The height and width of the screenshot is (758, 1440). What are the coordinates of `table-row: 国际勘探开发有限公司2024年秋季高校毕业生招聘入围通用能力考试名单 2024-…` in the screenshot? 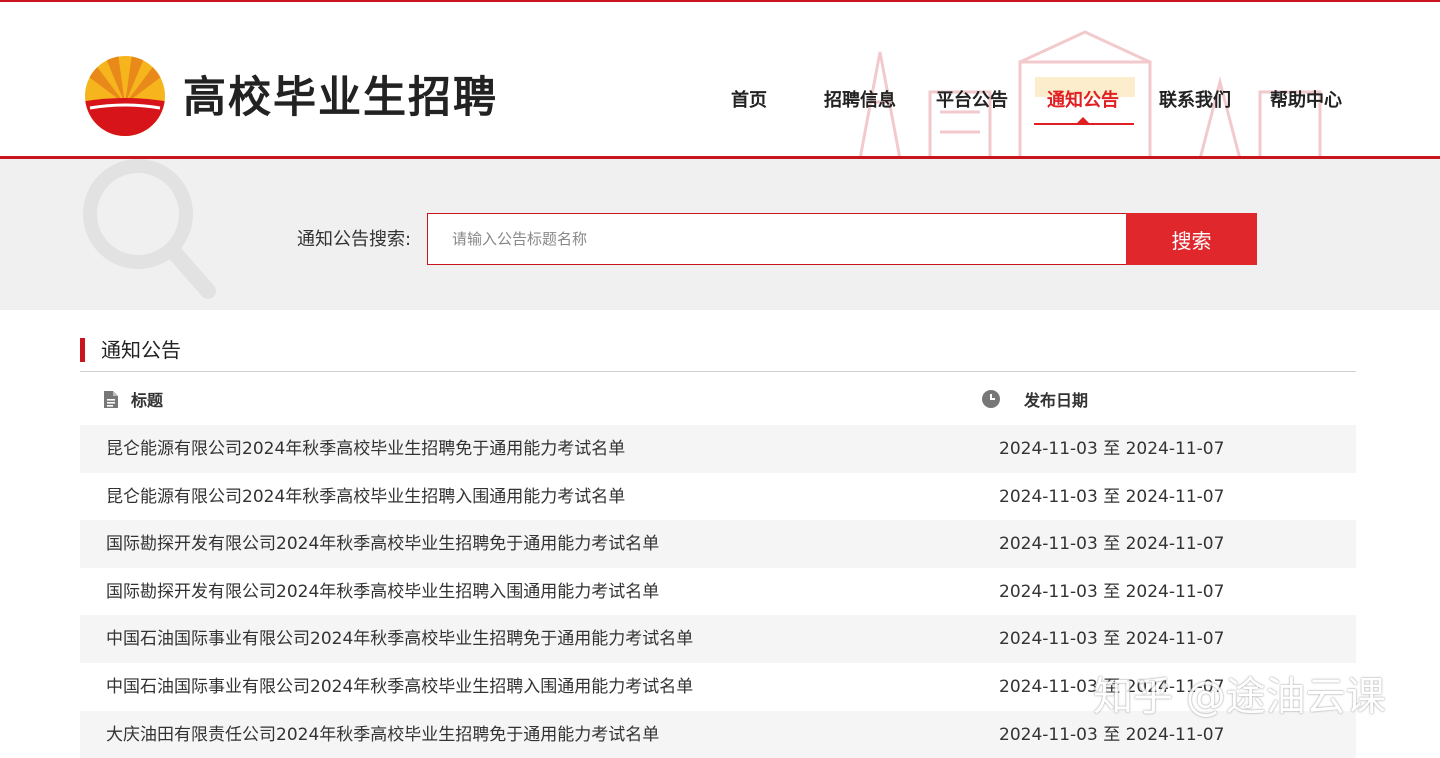 It's located at (718, 592).